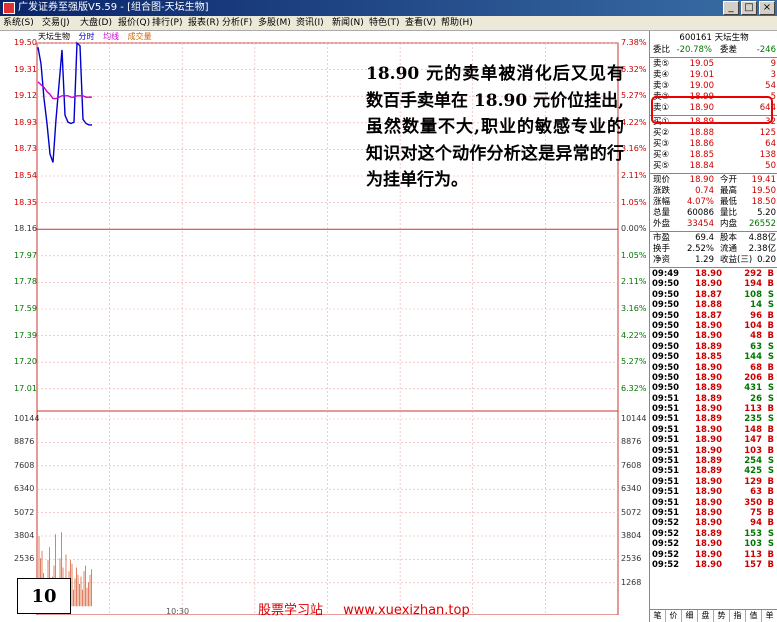 The height and width of the screenshot is (622, 777). What do you see at coordinates (753, 564) in the screenshot?
I see `tick-volume: 157` at bounding box center [753, 564].